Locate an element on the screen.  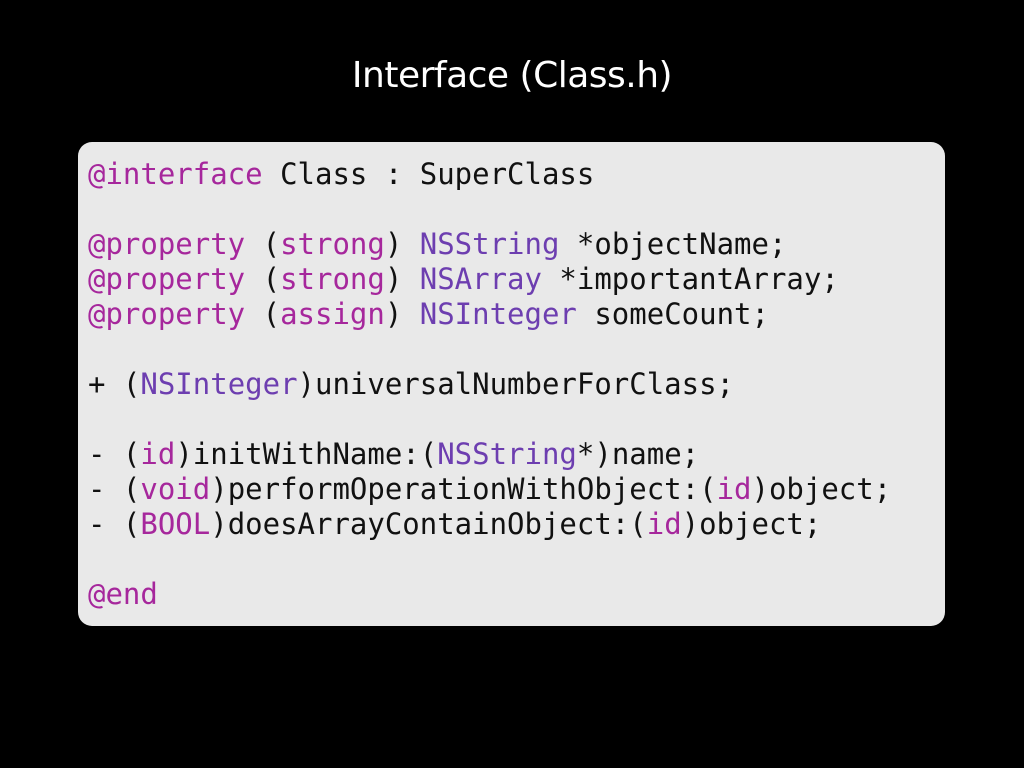
code-line: + (NSInteger)universalNumberForClass; is located at coordinates (489, 384).